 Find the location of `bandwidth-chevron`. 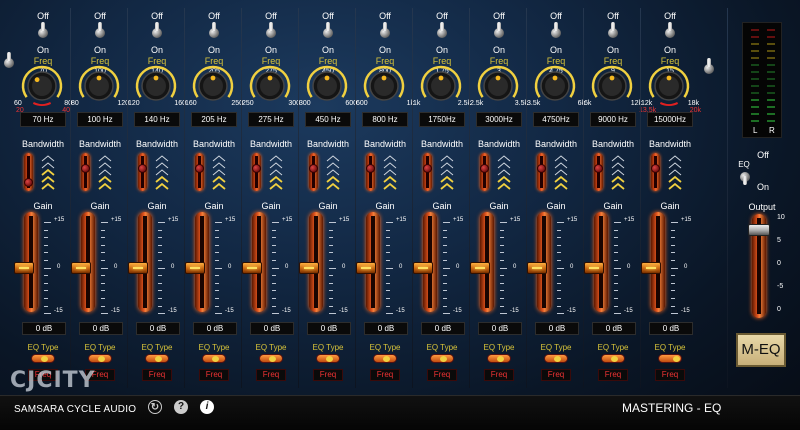

bandwidth-chevron is located at coordinates (162, 158).